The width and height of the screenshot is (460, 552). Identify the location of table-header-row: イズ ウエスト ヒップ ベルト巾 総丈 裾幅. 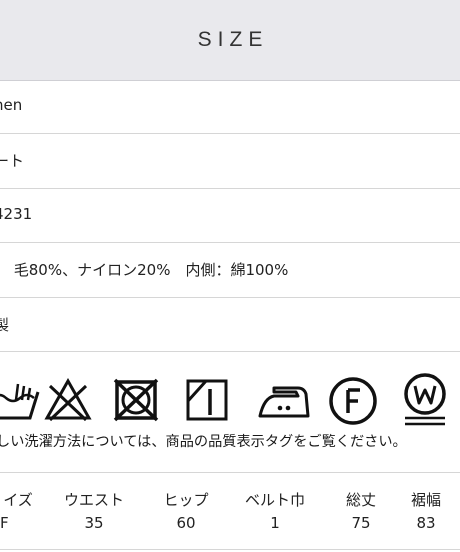
(230, 499).